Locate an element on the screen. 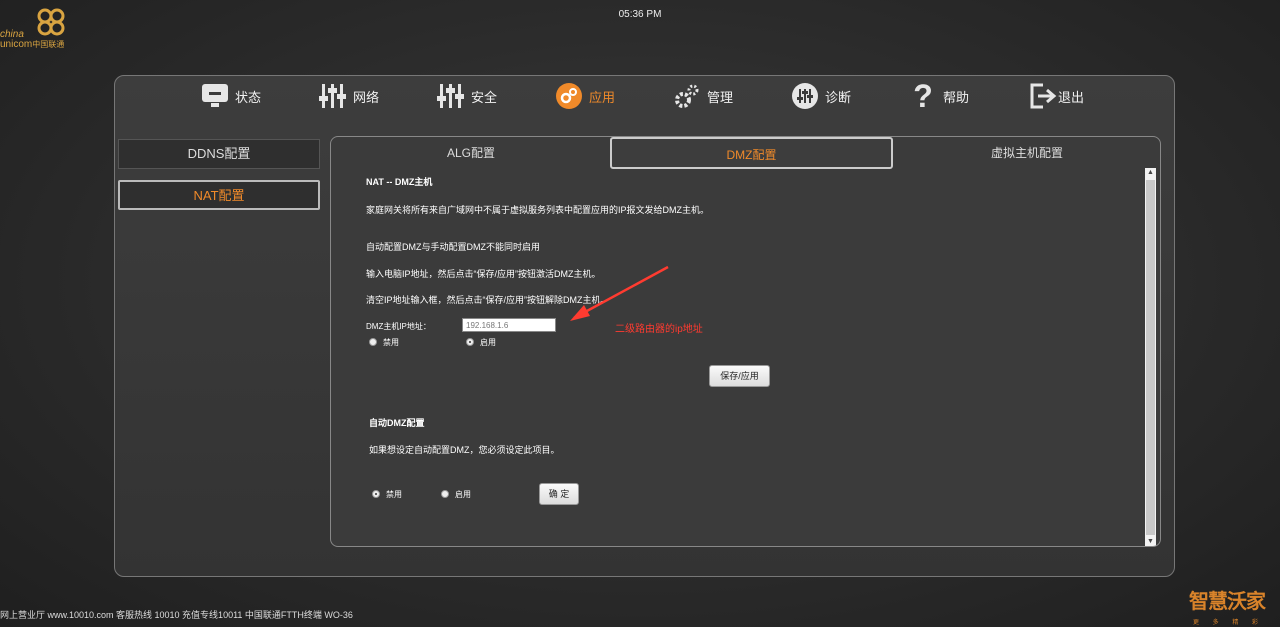  save-apply-button: 保存/应用 is located at coordinates (739, 376).